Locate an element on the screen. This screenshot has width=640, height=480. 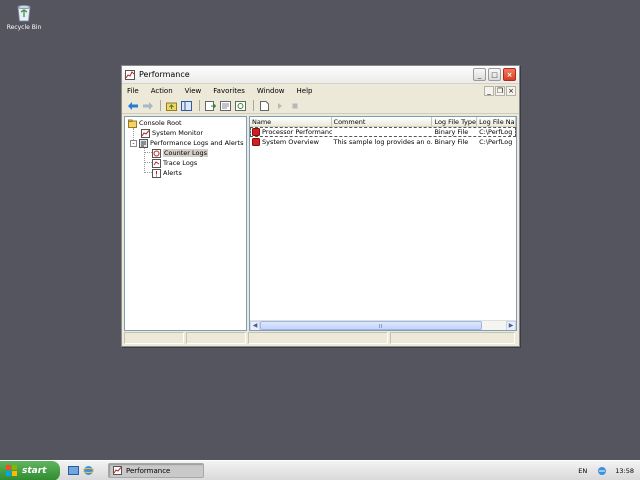
child-close-button: × is located at coordinates (511, 91).